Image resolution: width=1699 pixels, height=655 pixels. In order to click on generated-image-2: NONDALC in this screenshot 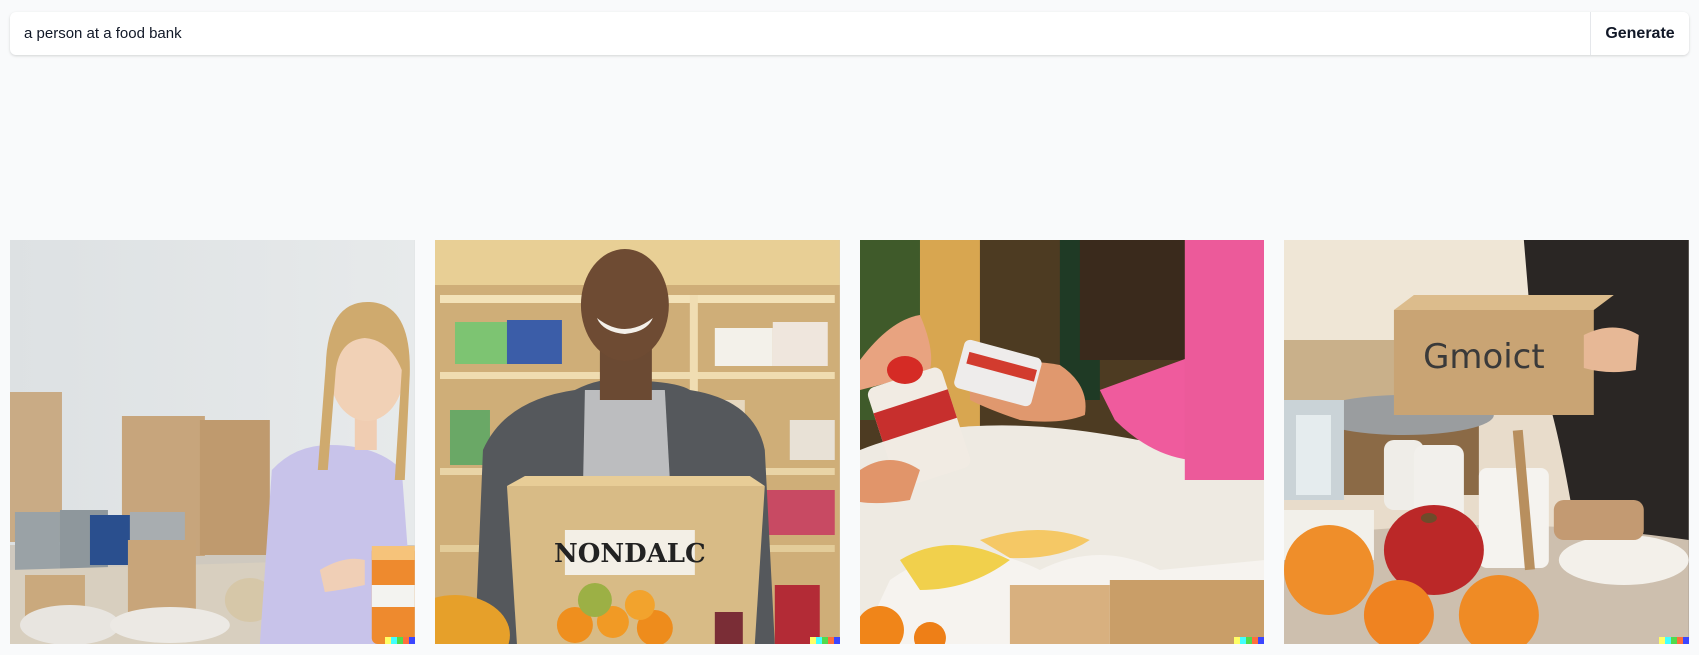, I will do `click(637, 442)`.